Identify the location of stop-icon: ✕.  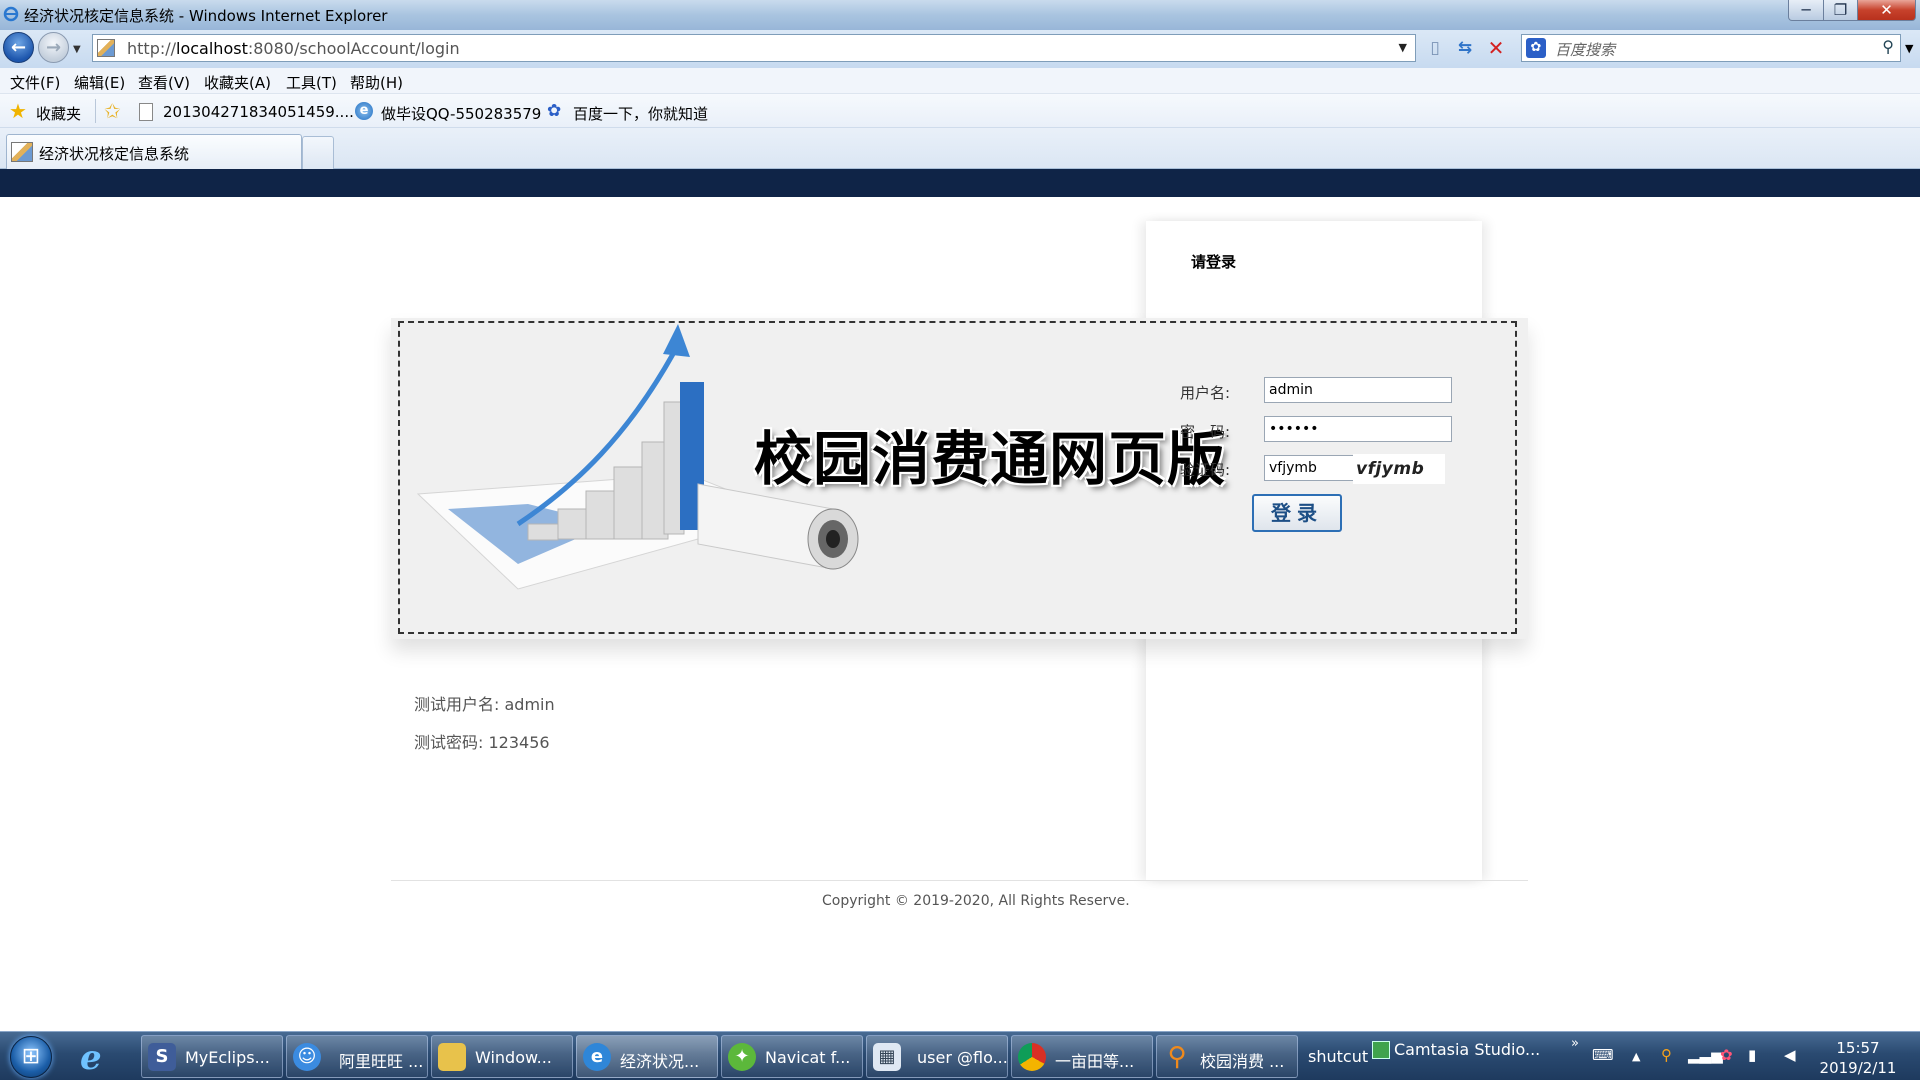
(1496, 48).